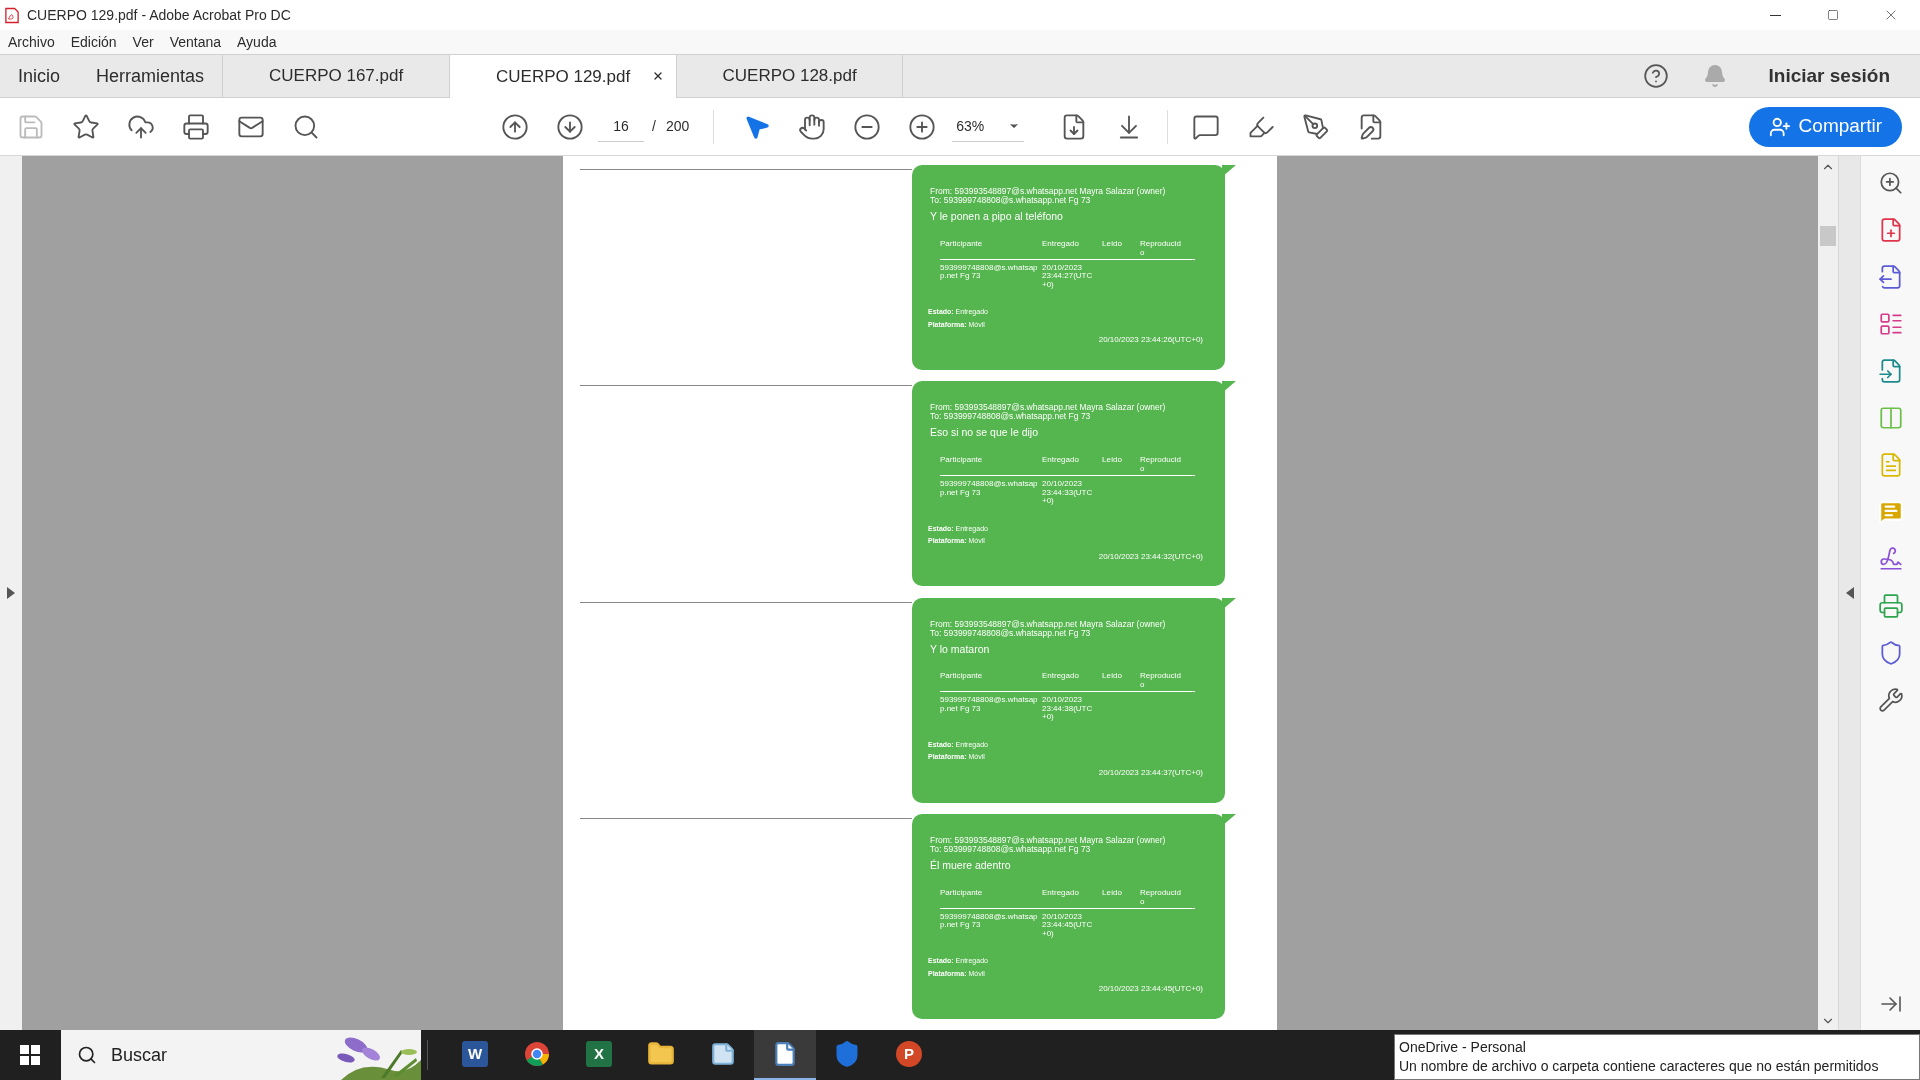 The image size is (1920, 1080). I want to click on print-icon, so click(196, 126).